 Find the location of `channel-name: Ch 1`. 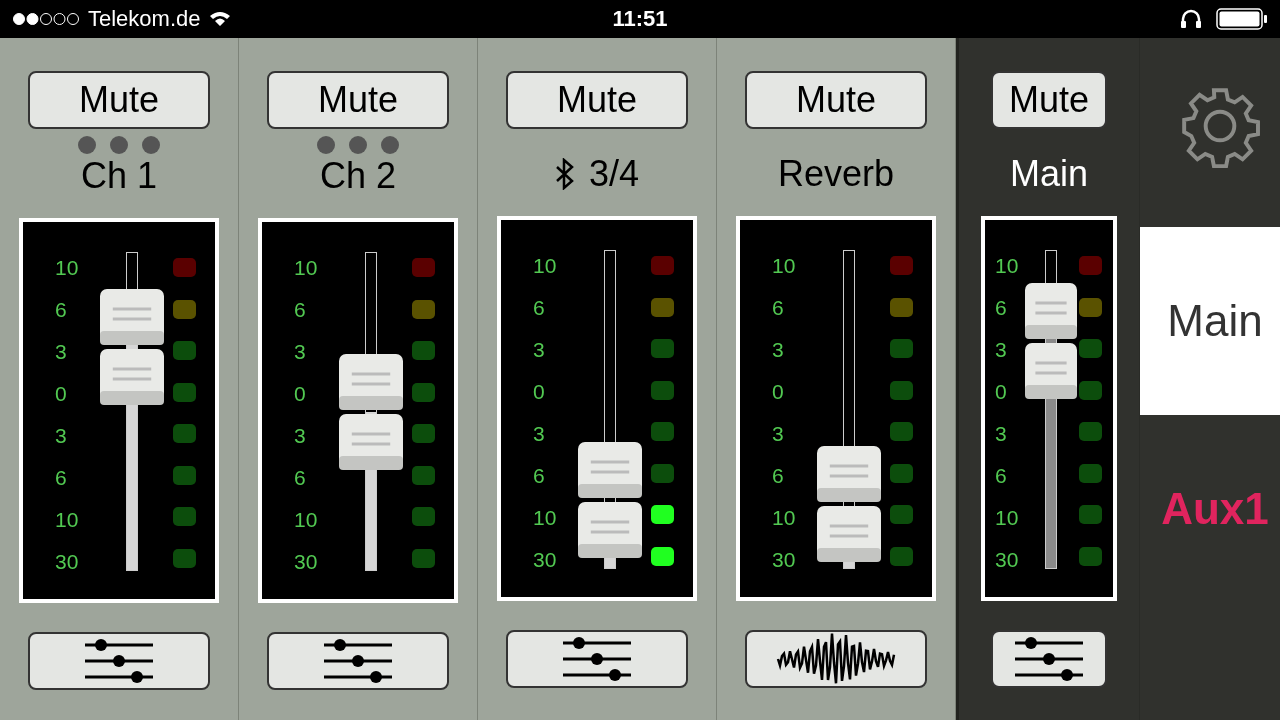

channel-name: Ch 1 is located at coordinates (118, 176).